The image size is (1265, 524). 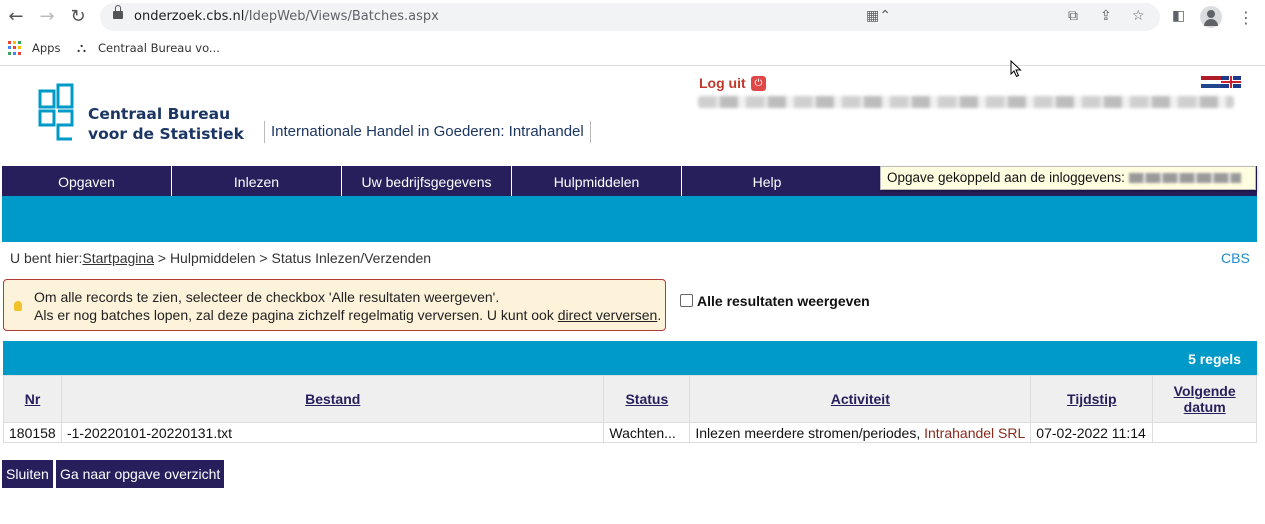 What do you see at coordinates (16, 17) in the screenshot?
I see `back-arrow-icon: ←` at bounding box center [16, 17].